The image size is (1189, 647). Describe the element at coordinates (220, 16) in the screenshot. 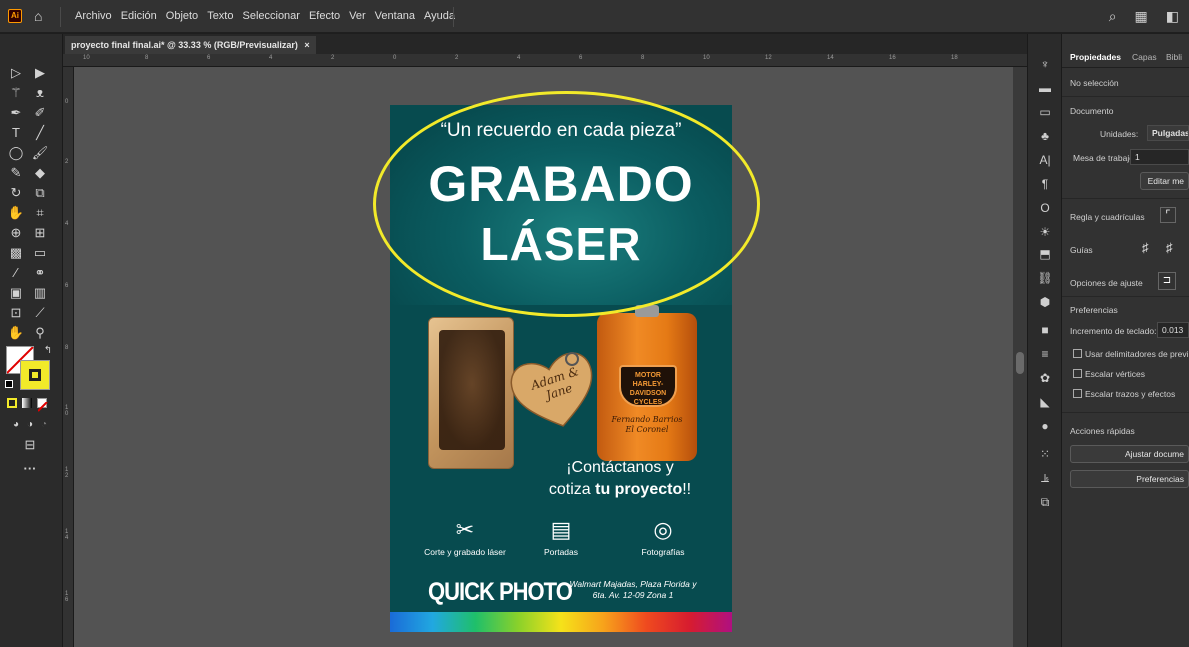

I see `menu-texto: Texto` at that location.